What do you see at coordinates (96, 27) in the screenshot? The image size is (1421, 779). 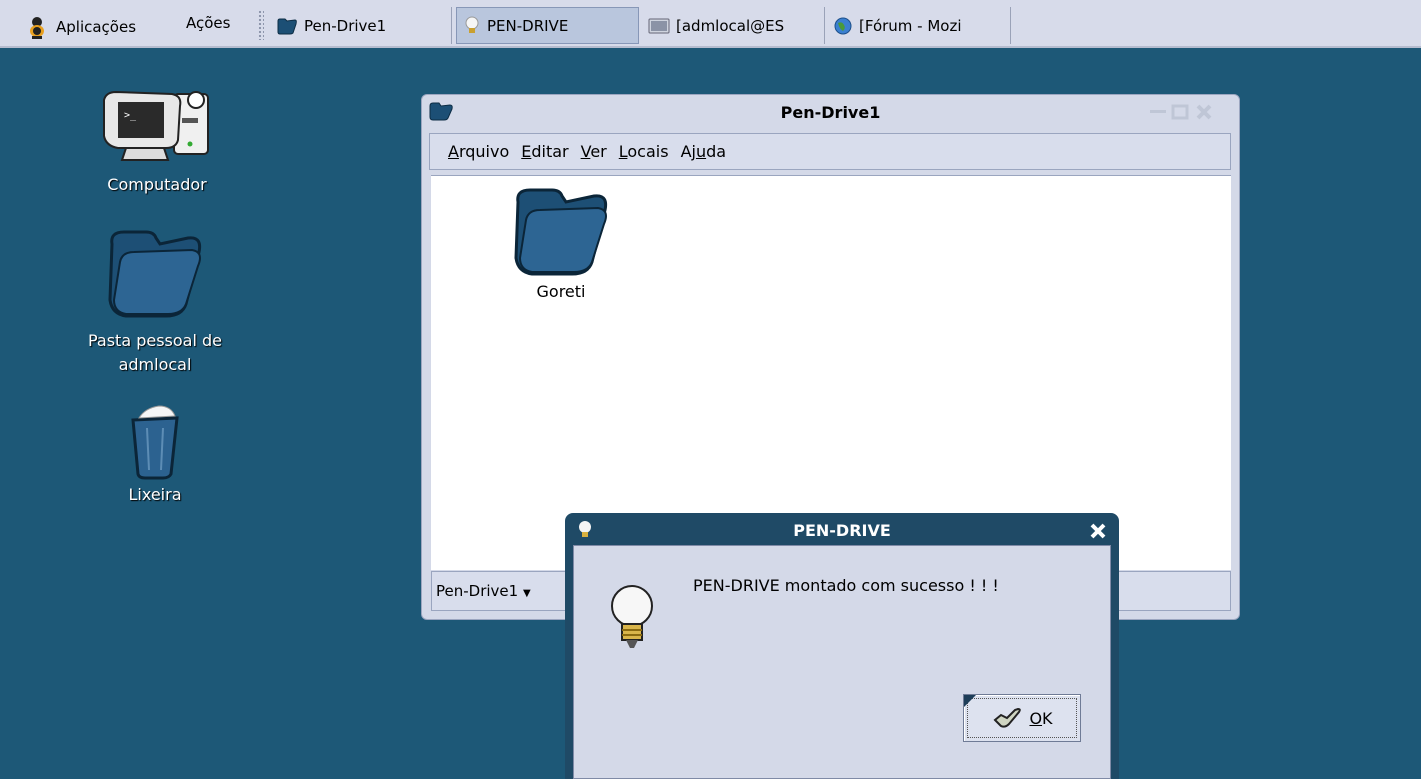 I see `applications-label: Aplicações` at bounding box center [96, 27].